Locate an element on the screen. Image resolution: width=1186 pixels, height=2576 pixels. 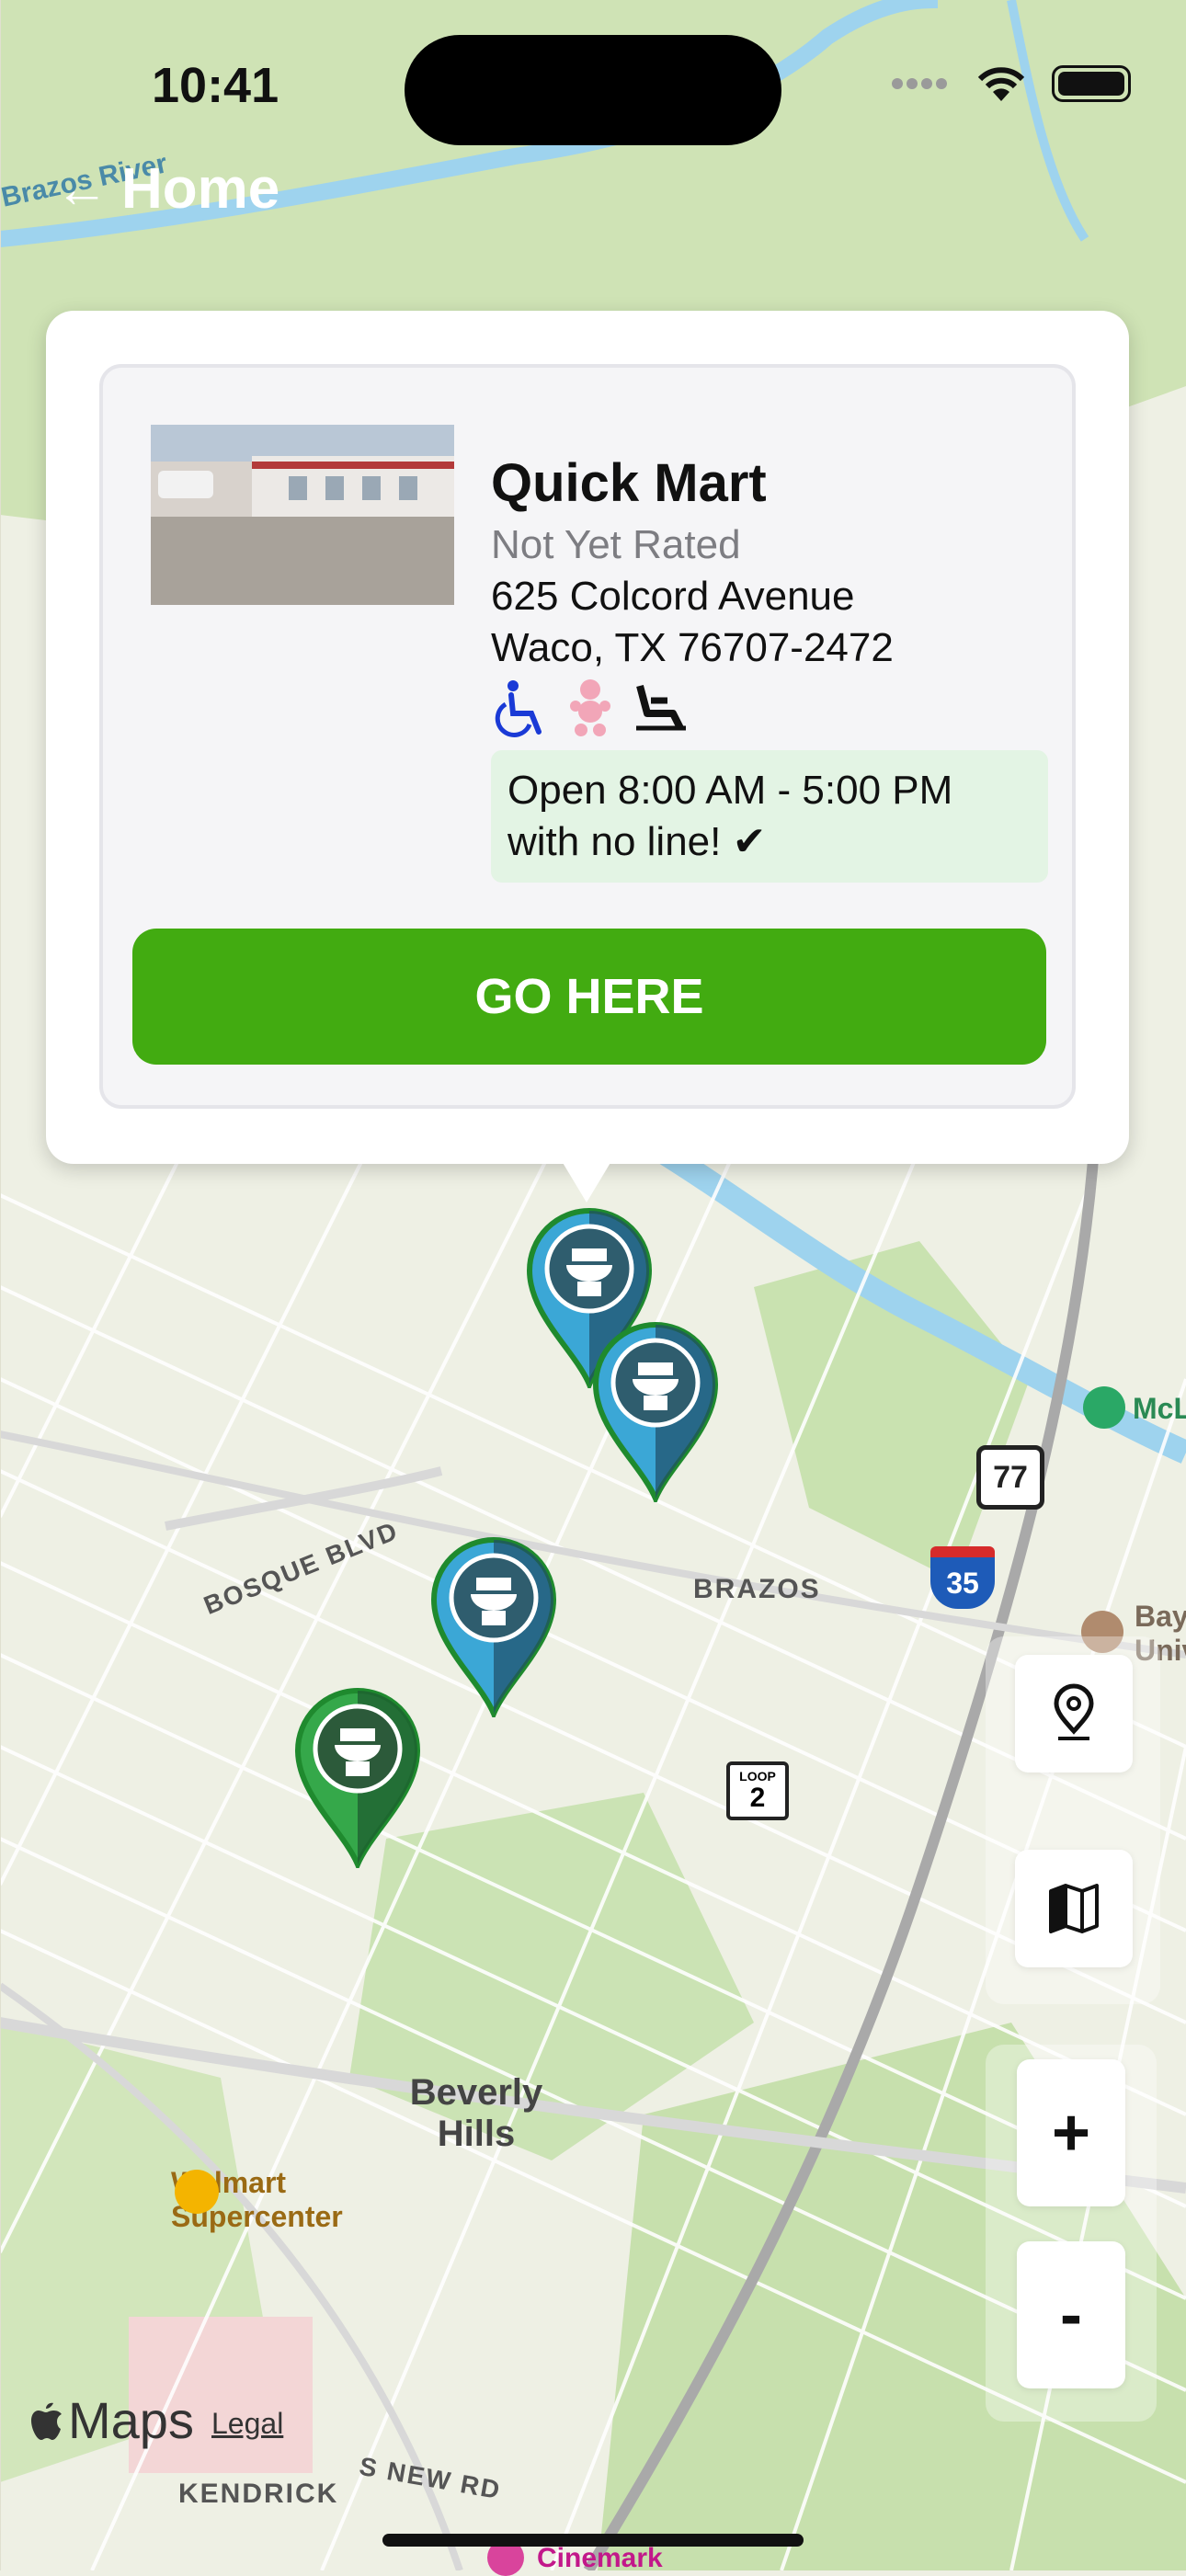
my-location-button is located at coordinates (1074, 1713).